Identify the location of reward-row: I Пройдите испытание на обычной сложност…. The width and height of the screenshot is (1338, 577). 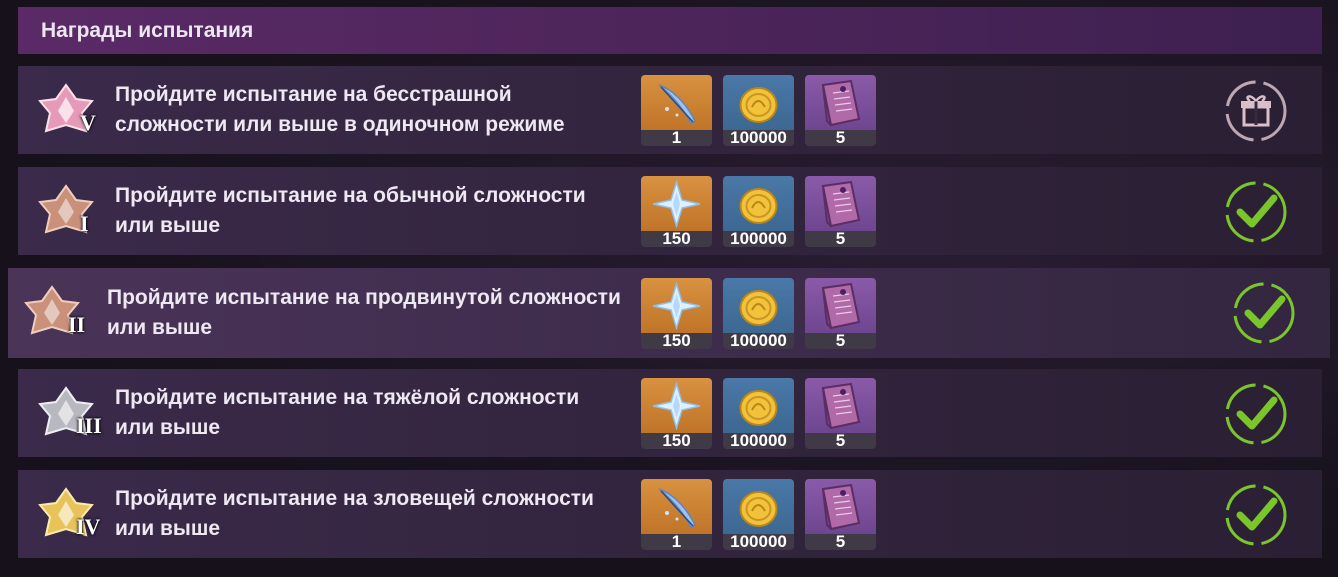
(670, 211).